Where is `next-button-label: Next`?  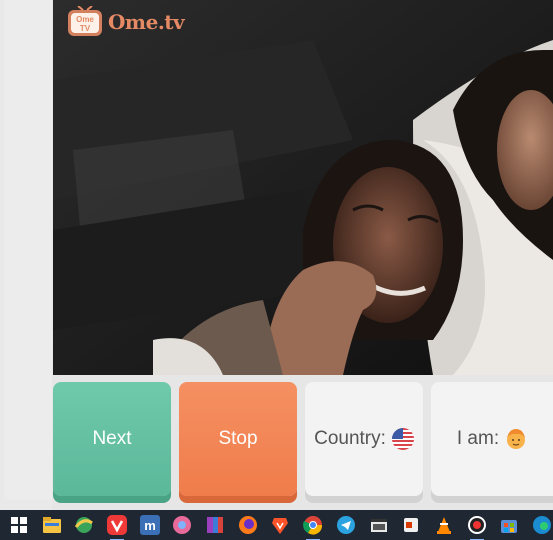
next-button-label: Next is located at coordinates (112, 438).